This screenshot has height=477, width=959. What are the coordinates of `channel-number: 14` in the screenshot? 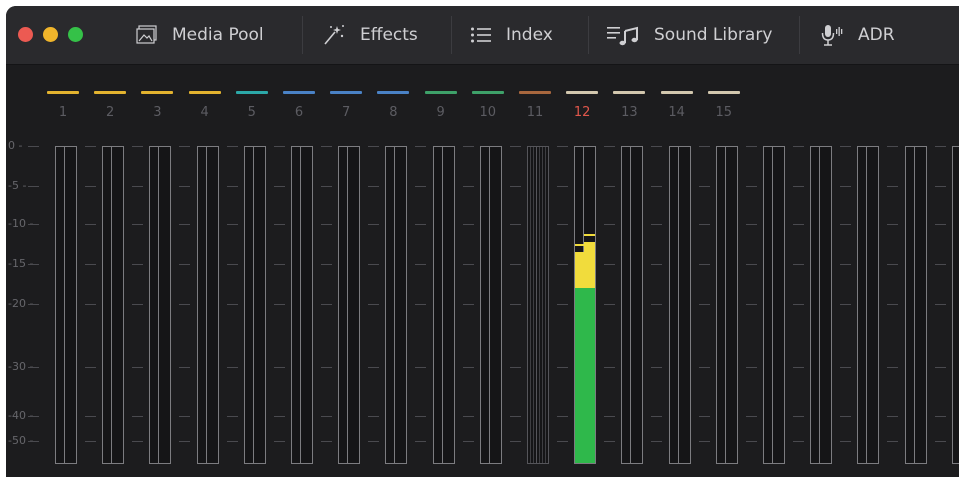 It's located at (677, 112).